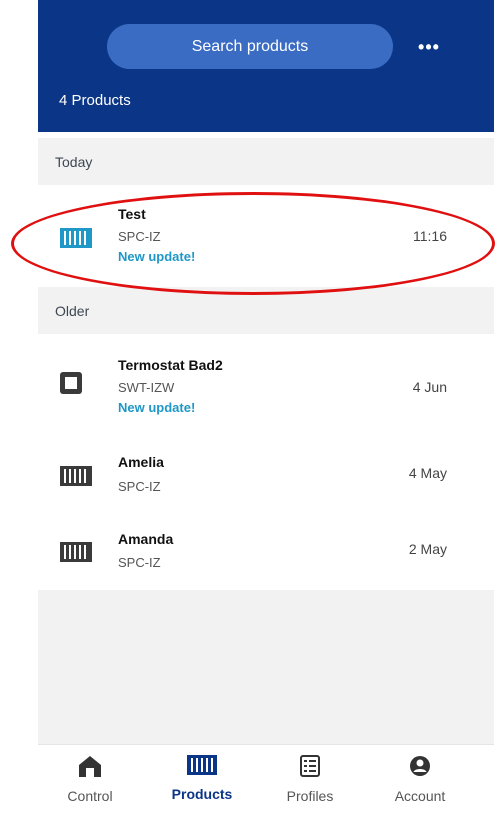 This screenshot has height=825, width=495. I want to click on nav-label: Products, so click(202, 794).